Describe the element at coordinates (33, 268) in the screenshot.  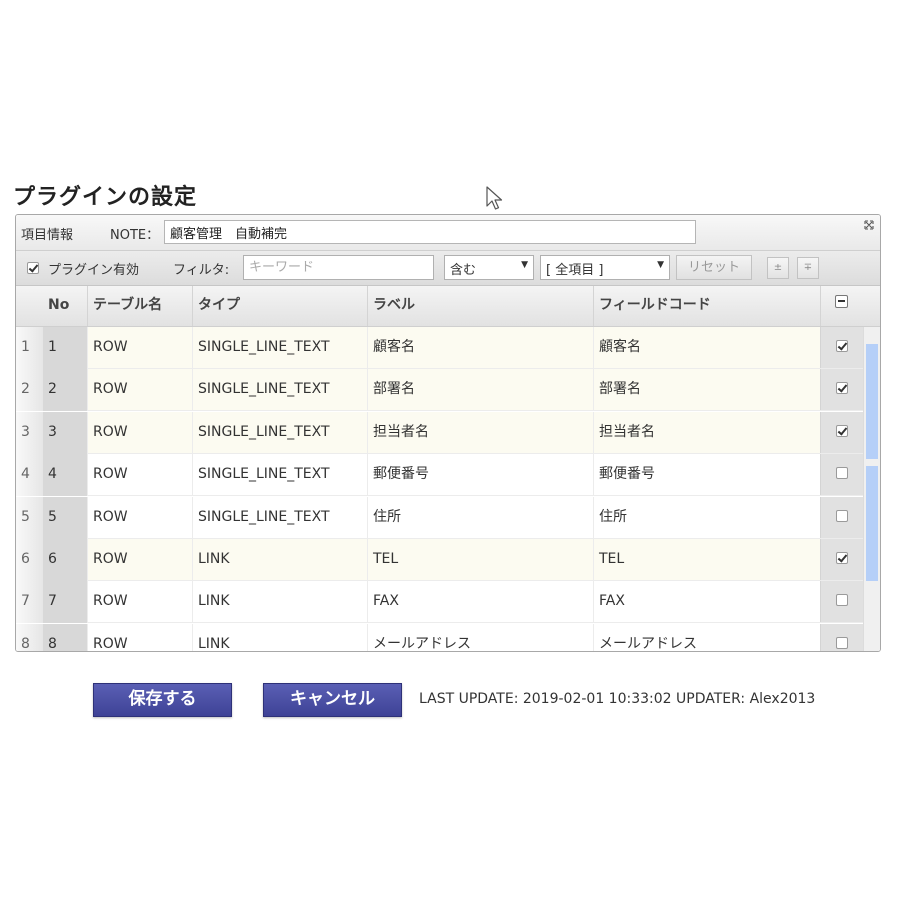
I see `plugin-enabled-checkbox` at that location.